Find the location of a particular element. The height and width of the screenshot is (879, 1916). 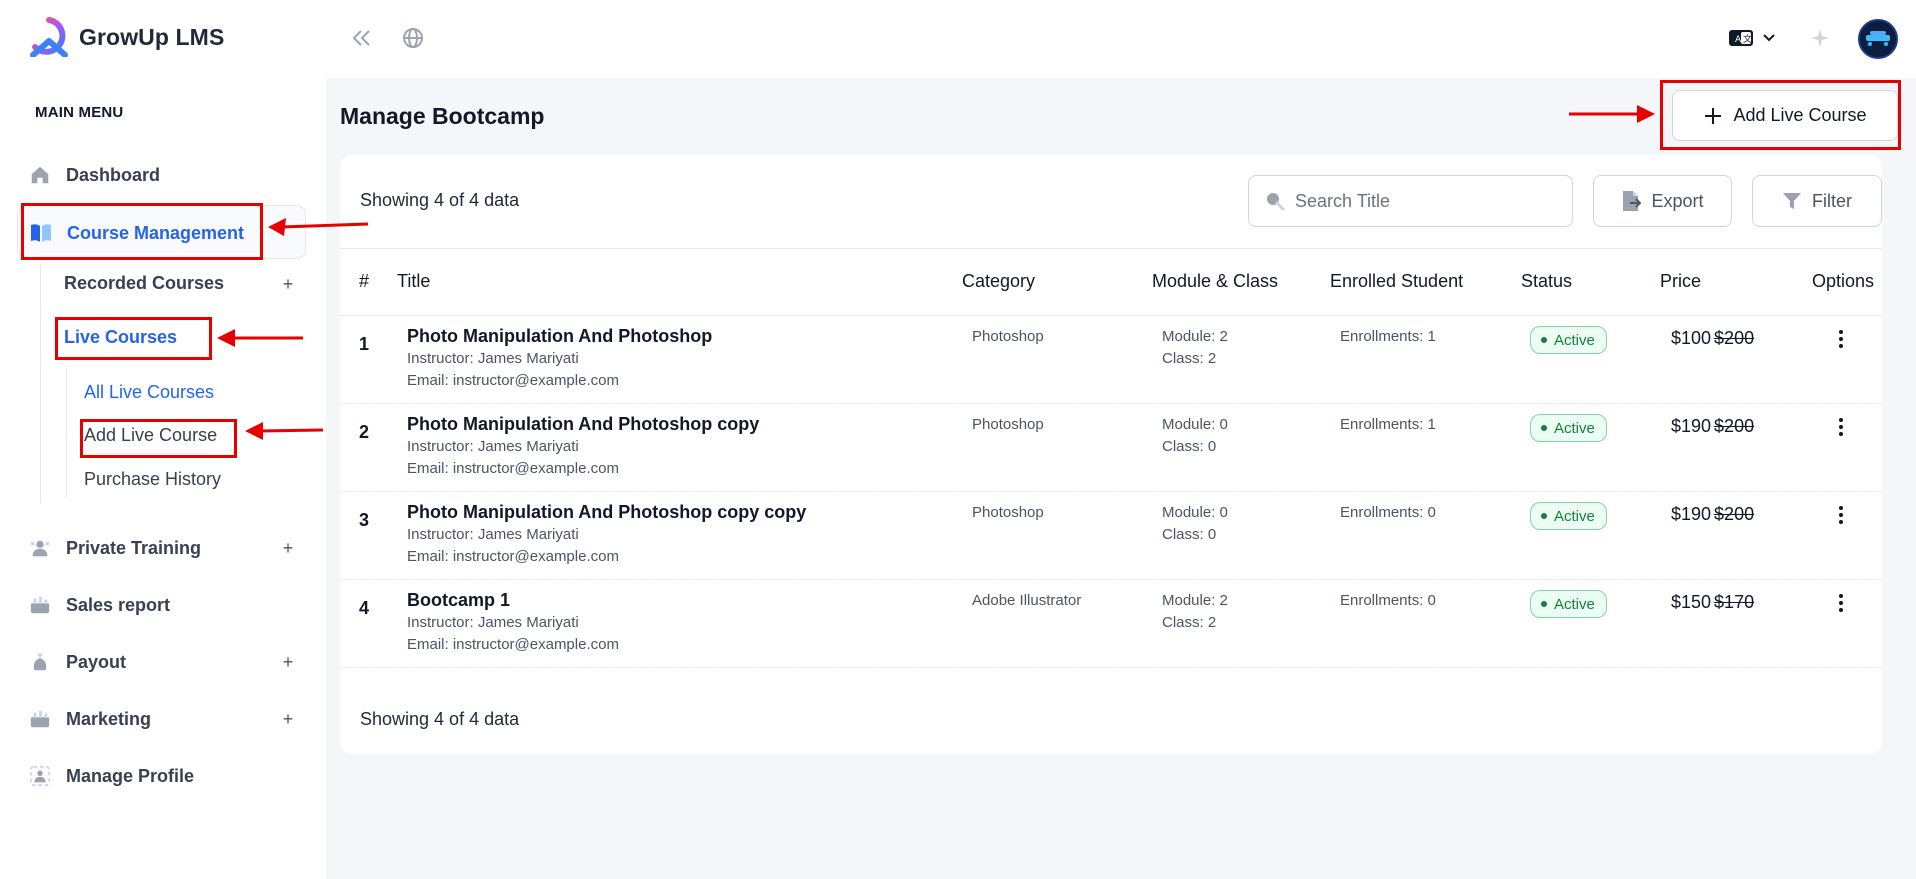

tree-line is located at coordinates (40, 383).